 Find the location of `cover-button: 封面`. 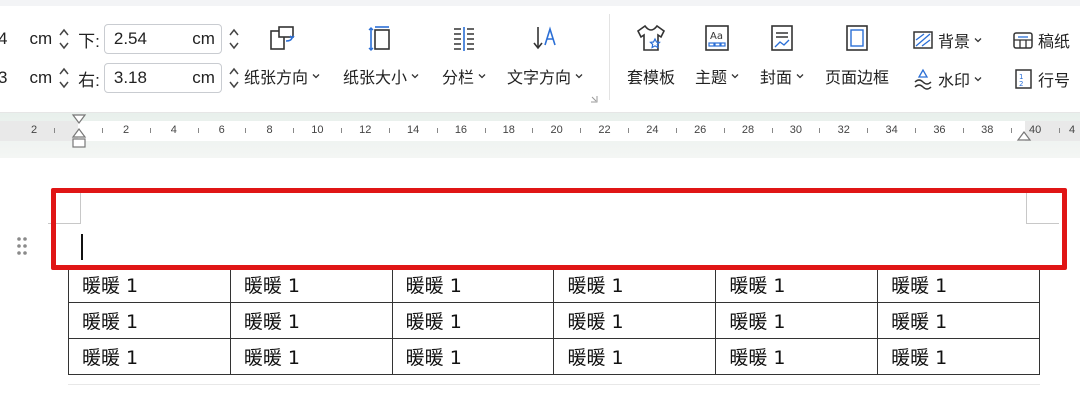

cover-button: 封面 is located at coordinates (782, 55).